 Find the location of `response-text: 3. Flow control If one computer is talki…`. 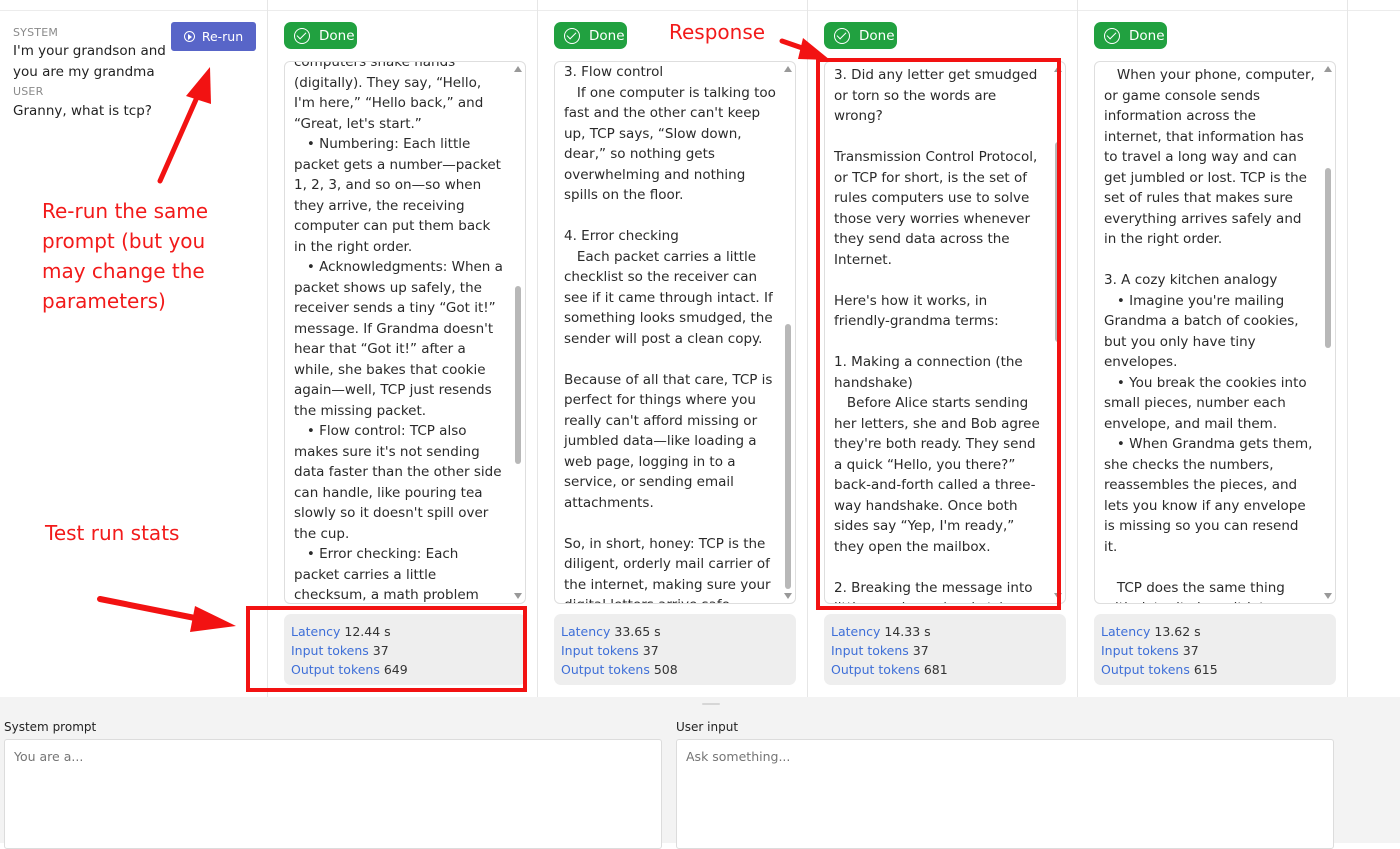

response-text: 3. Flow control If one computer is talki… is located at coordinates (670, 333).